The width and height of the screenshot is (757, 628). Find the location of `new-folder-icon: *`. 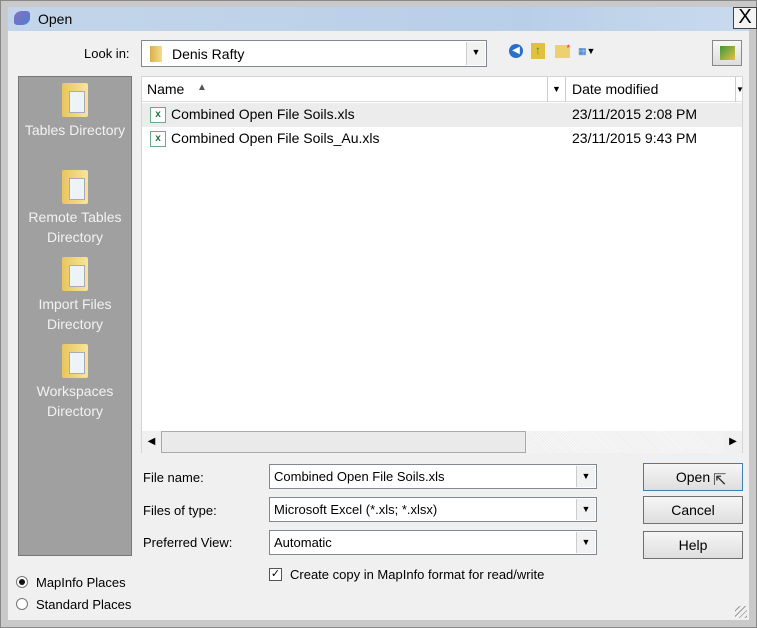

new-folder-icon: * is located at coordinates (562, 51).